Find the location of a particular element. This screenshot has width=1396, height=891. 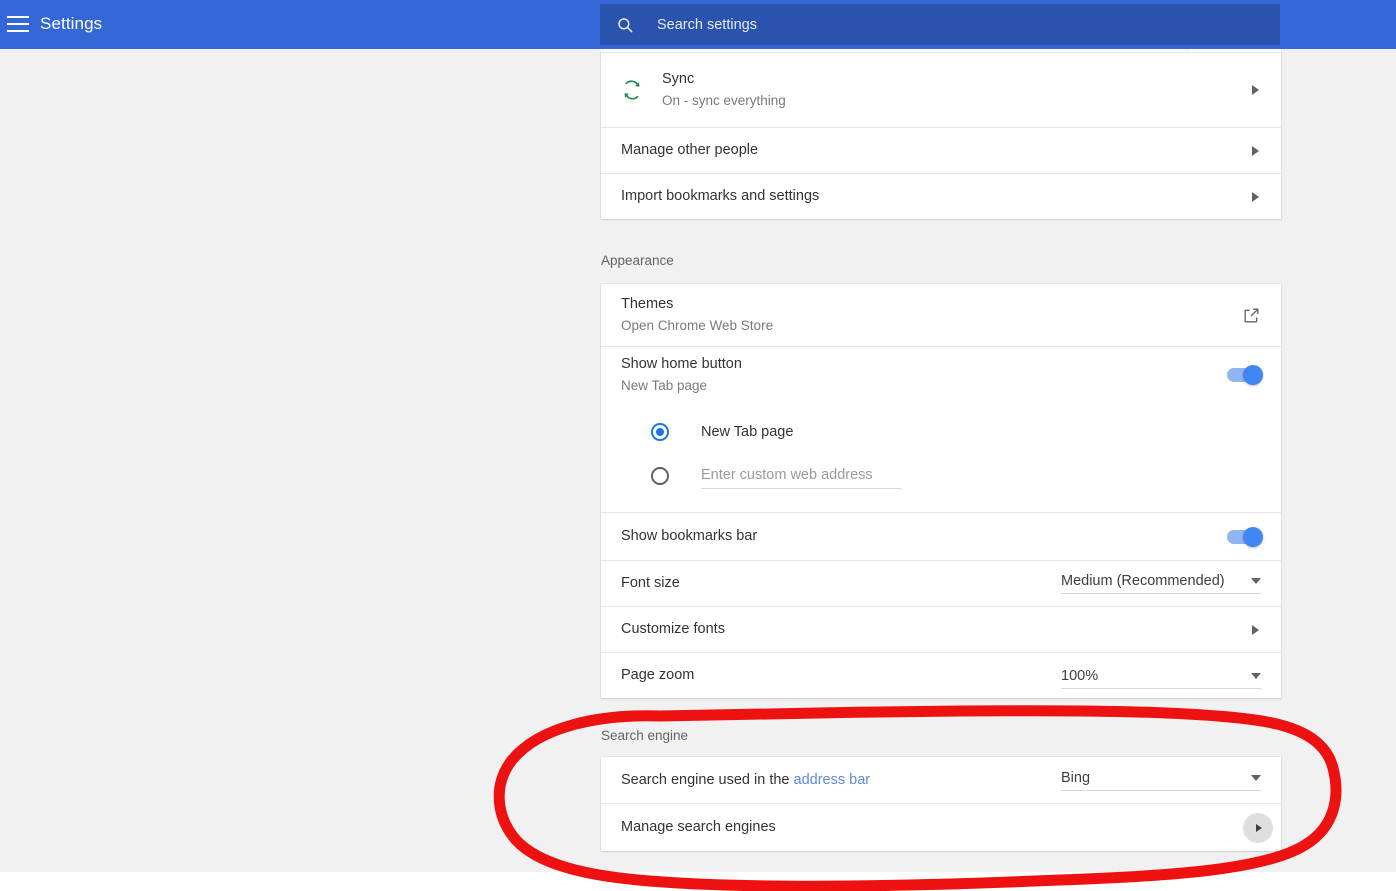

home-button-options: New Tab page is located at coordinates (941, 457).